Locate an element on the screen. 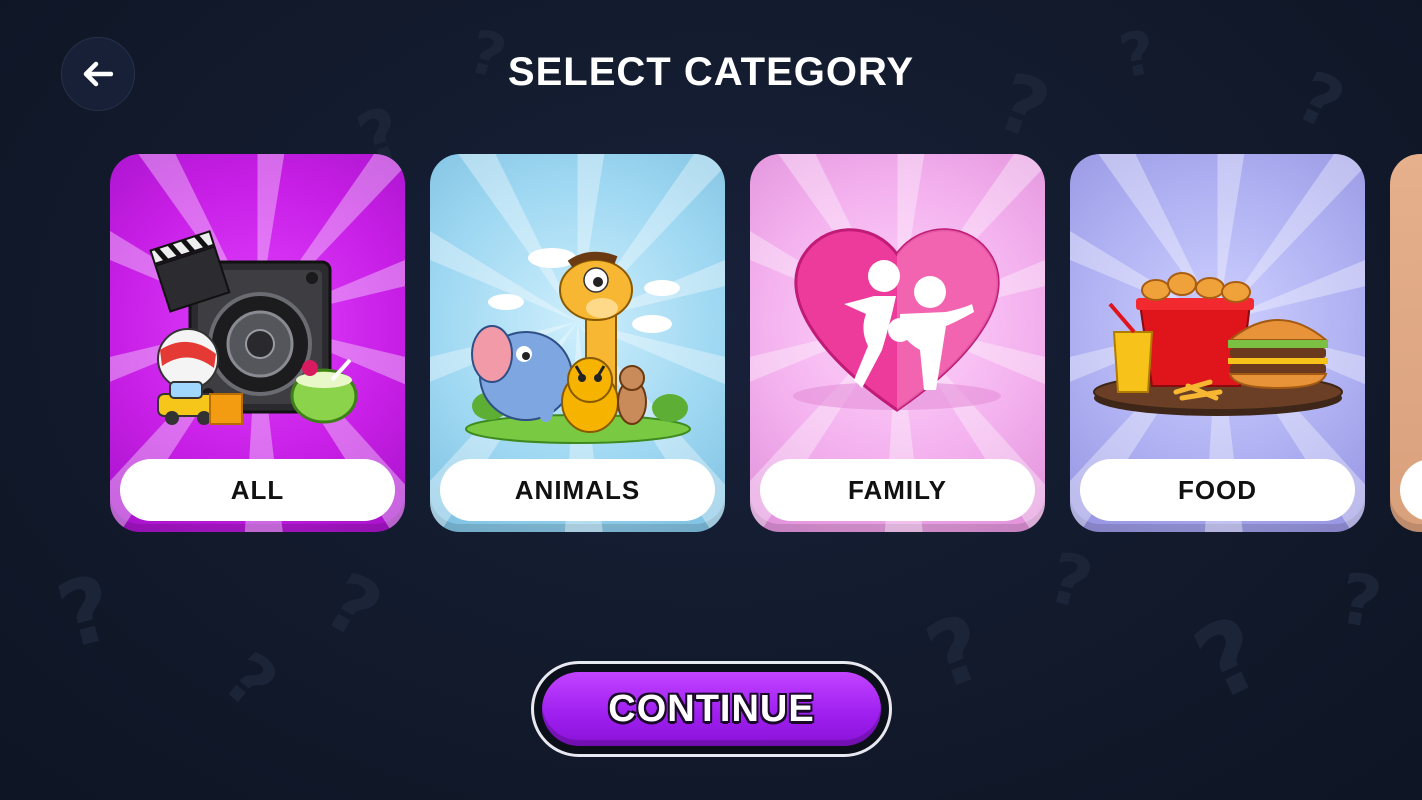  category-label is located at coordinates (1411, 490).